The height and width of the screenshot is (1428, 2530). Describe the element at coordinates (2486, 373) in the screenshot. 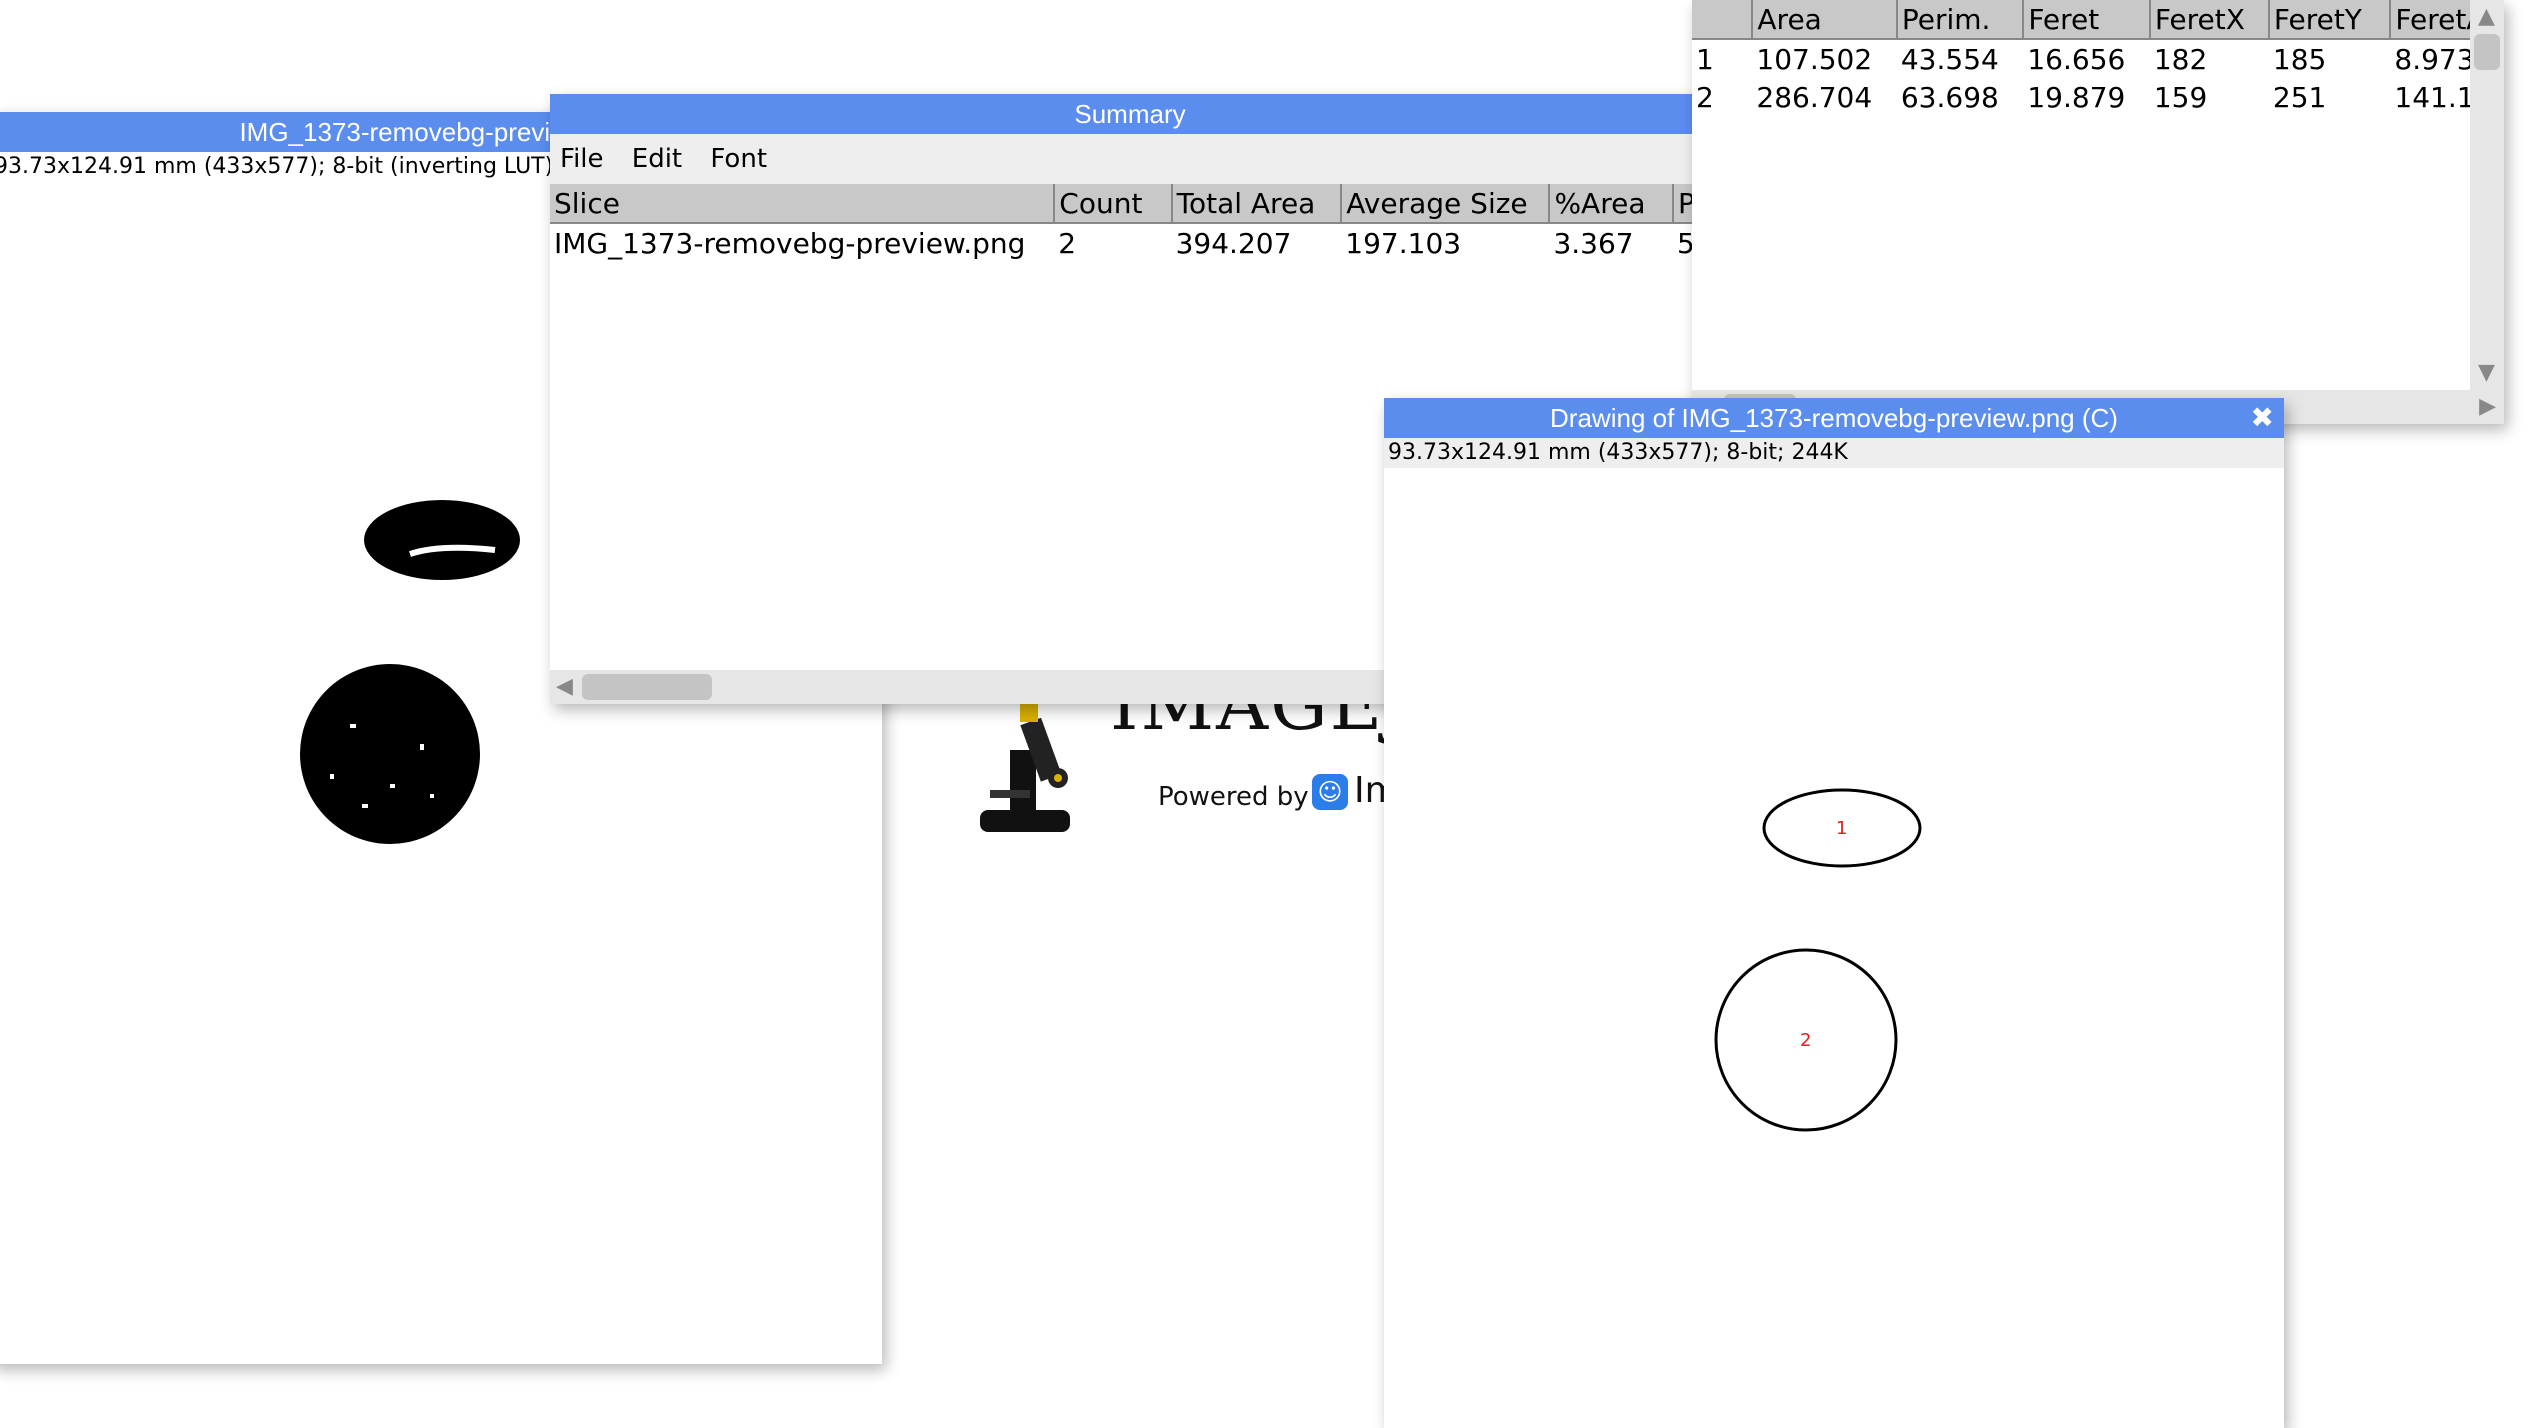

I see `arrow-down-icon: ▼` at that location.